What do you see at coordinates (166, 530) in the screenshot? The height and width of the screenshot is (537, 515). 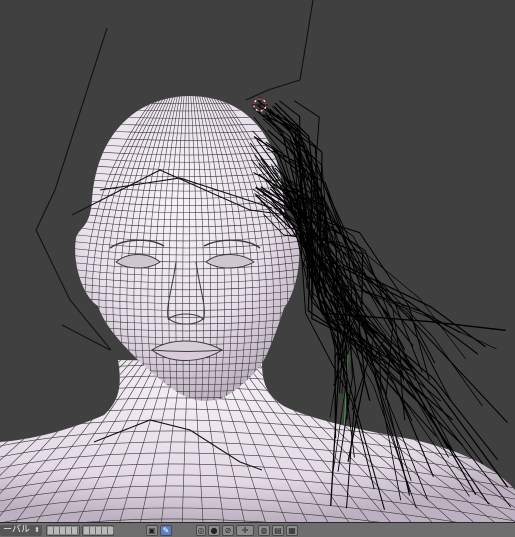 I see `brush-curve-icon: ✎` at bounding box center [166, 530].